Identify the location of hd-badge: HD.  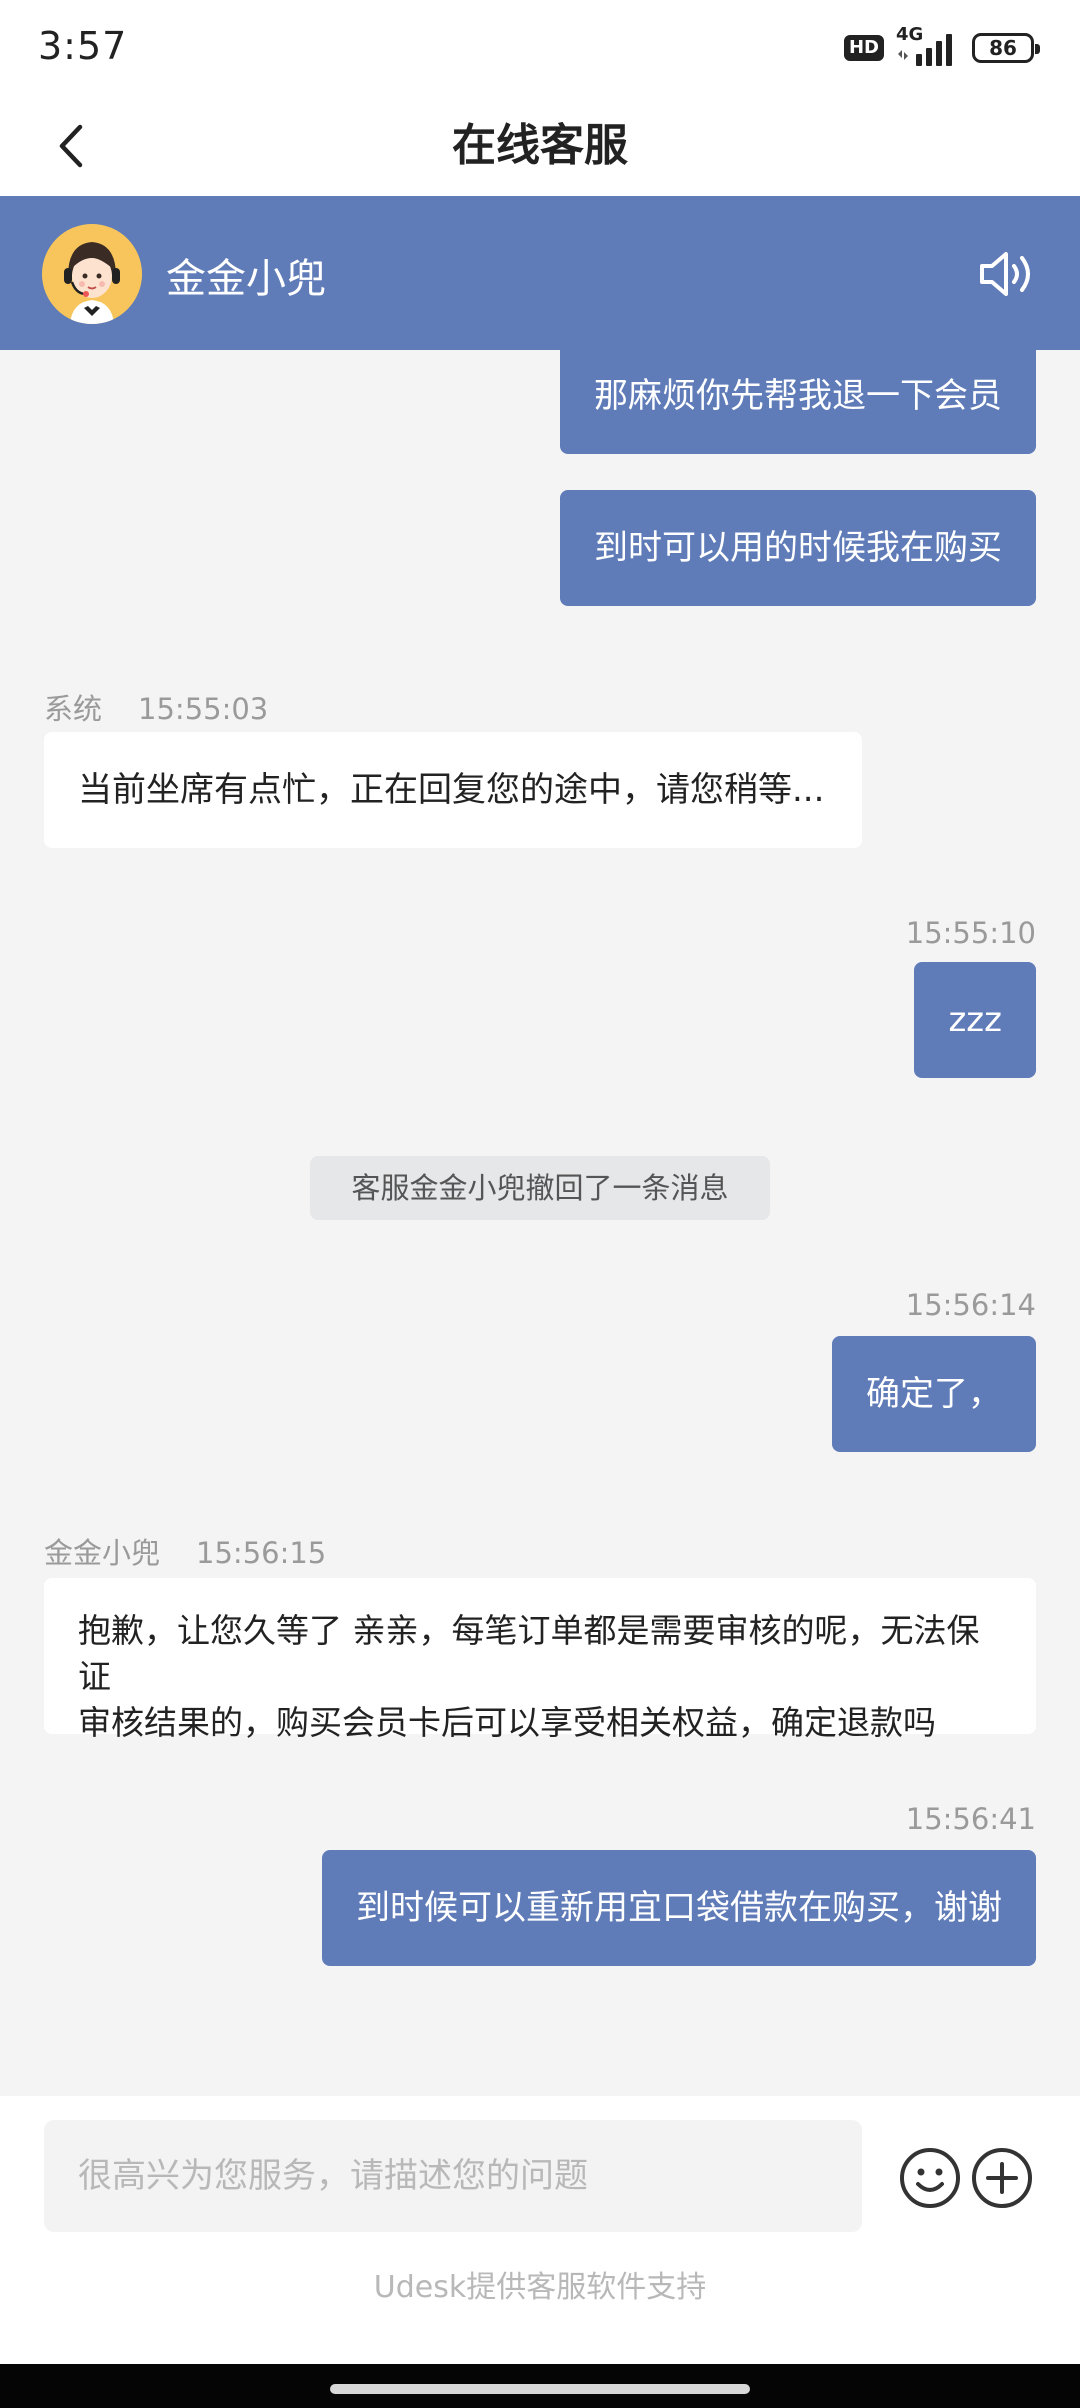
(863, 48).